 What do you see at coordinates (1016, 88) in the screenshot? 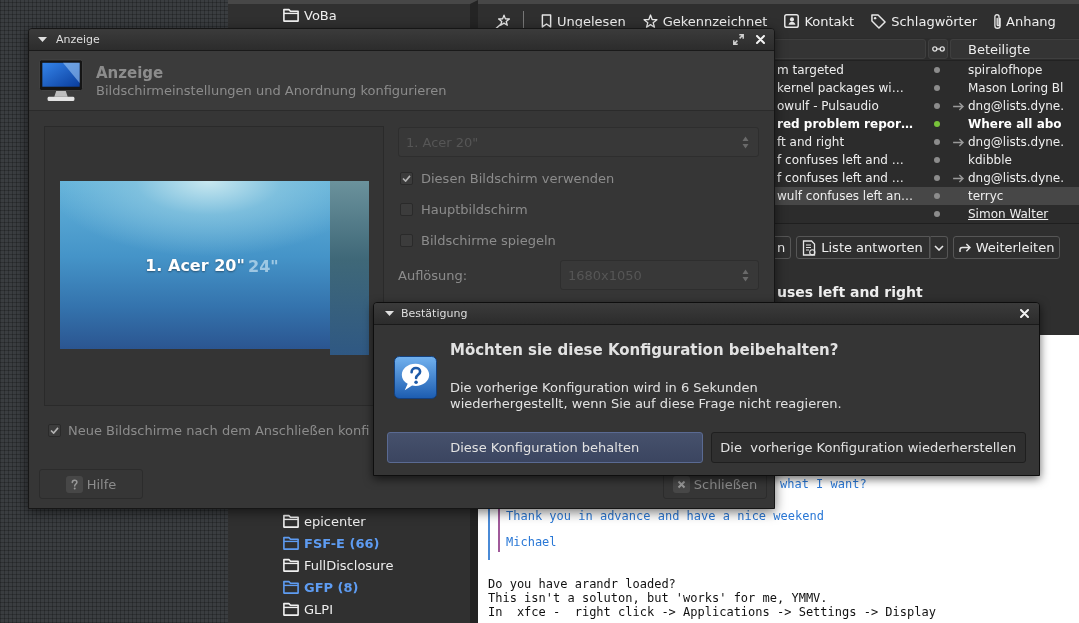
I see `correspondent-text: Mason Loring Bl` at bounding box center [1016, 88].